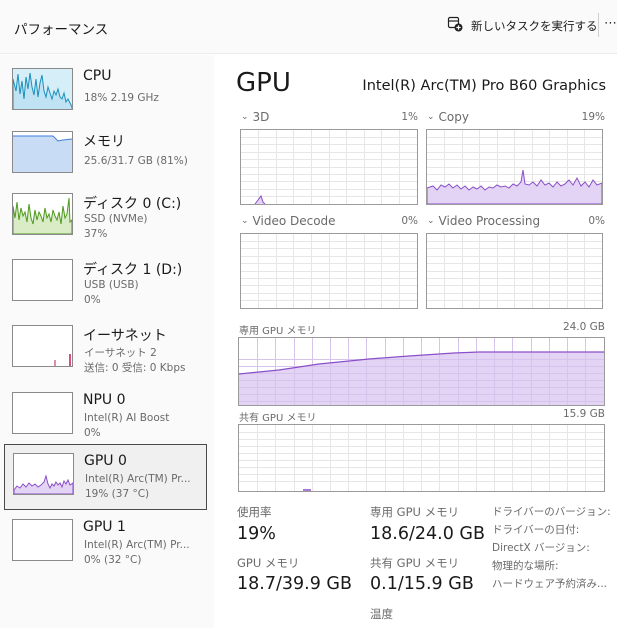 The height and width of the screenshot is (628, 617). What do you see at coordinates (278, 331) in the screenshot?
I see `dedicated-memory-label: 専用 GPU メモリ` at bounding box center [278, 331].